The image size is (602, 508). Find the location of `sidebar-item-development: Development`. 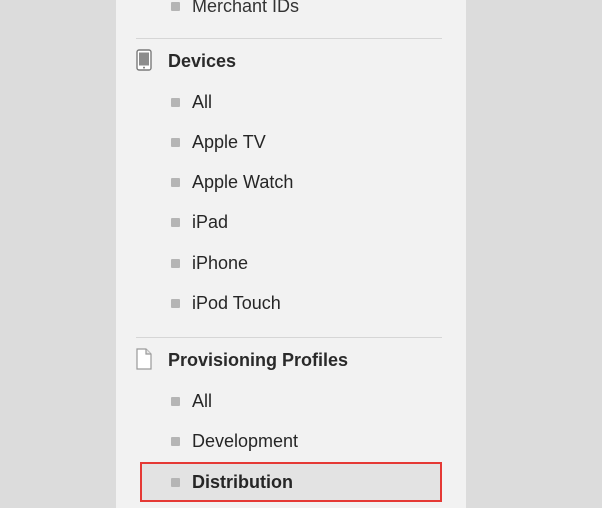

sidebar-item-development: Development is located at coordinates (234, 441).